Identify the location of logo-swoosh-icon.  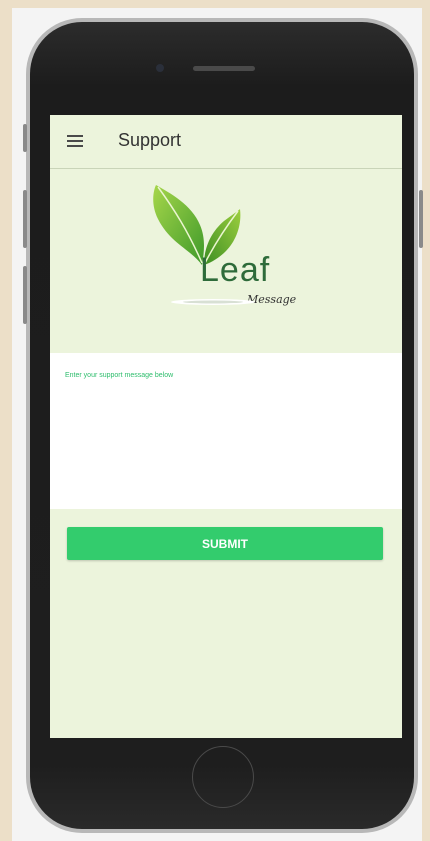
(213, 302).